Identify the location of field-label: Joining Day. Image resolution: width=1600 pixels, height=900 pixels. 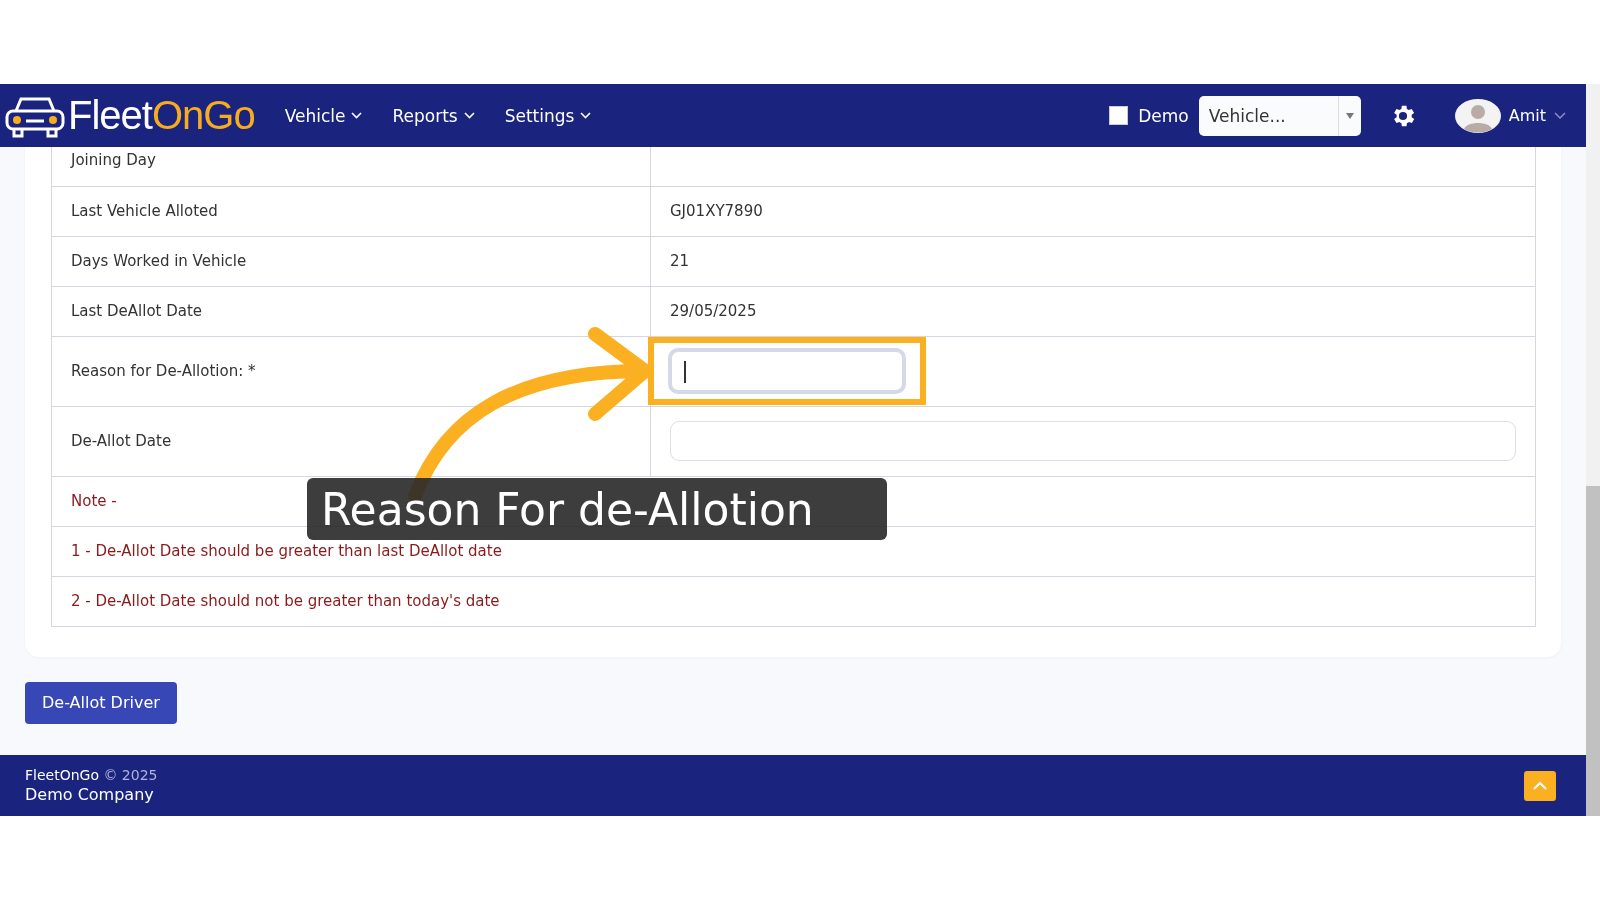
(351, 166).